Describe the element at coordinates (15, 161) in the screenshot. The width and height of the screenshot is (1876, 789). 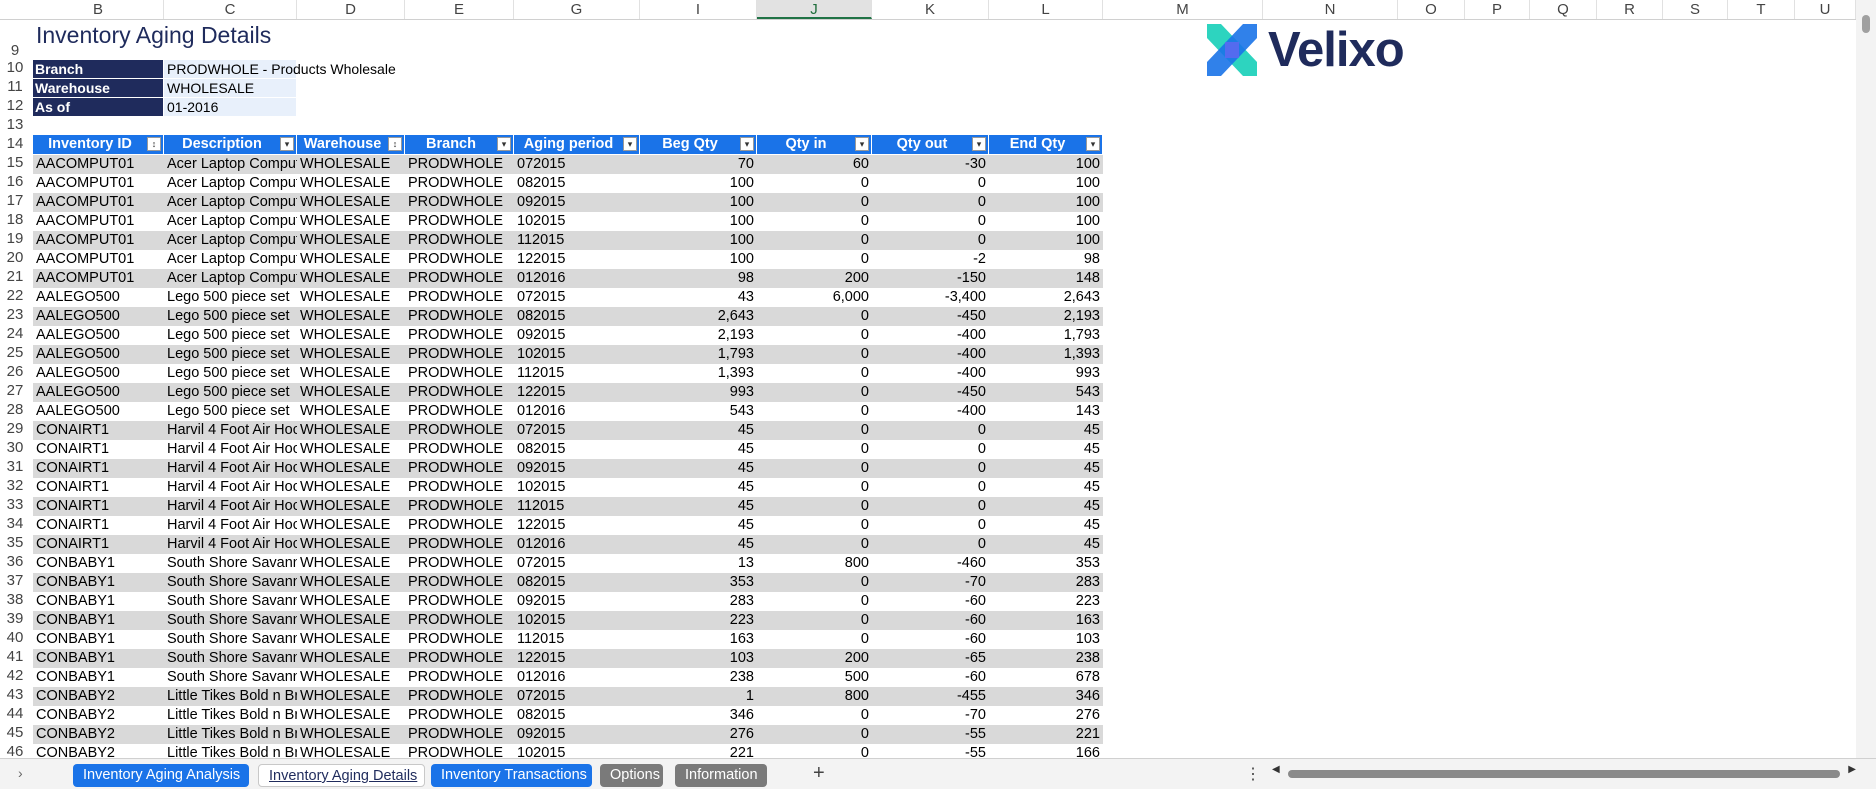
I see `row-header: 15` at that location.